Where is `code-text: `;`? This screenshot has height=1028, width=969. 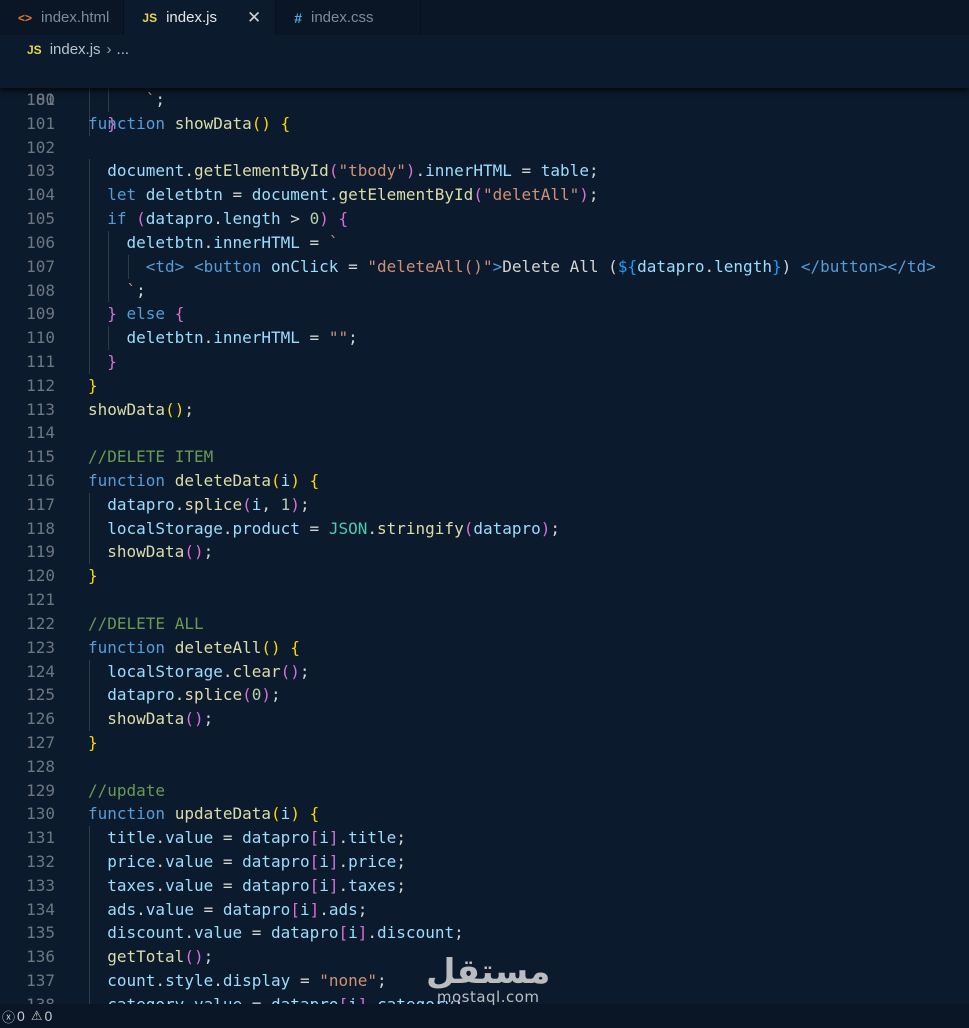 code-text: `; is located at coordinates (136, 291).